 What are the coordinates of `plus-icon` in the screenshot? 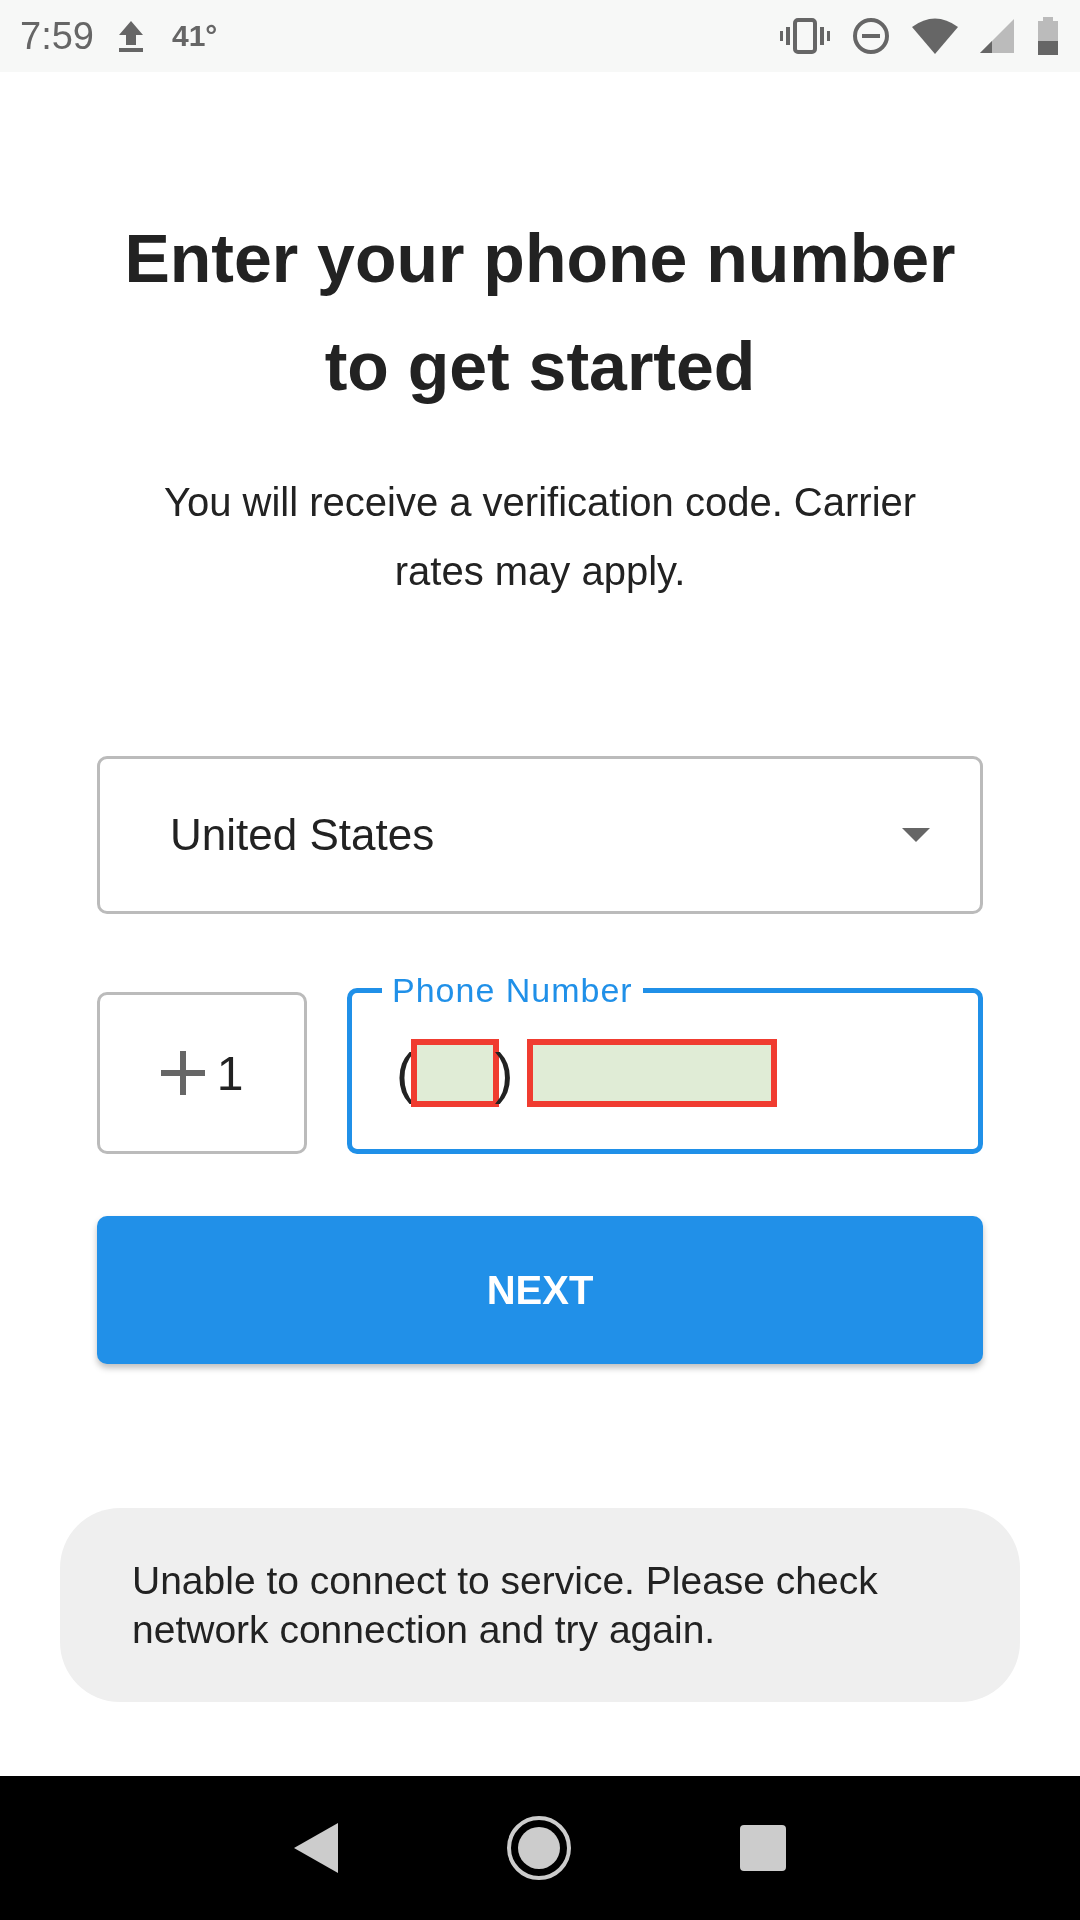 It's located at (182, 1073).